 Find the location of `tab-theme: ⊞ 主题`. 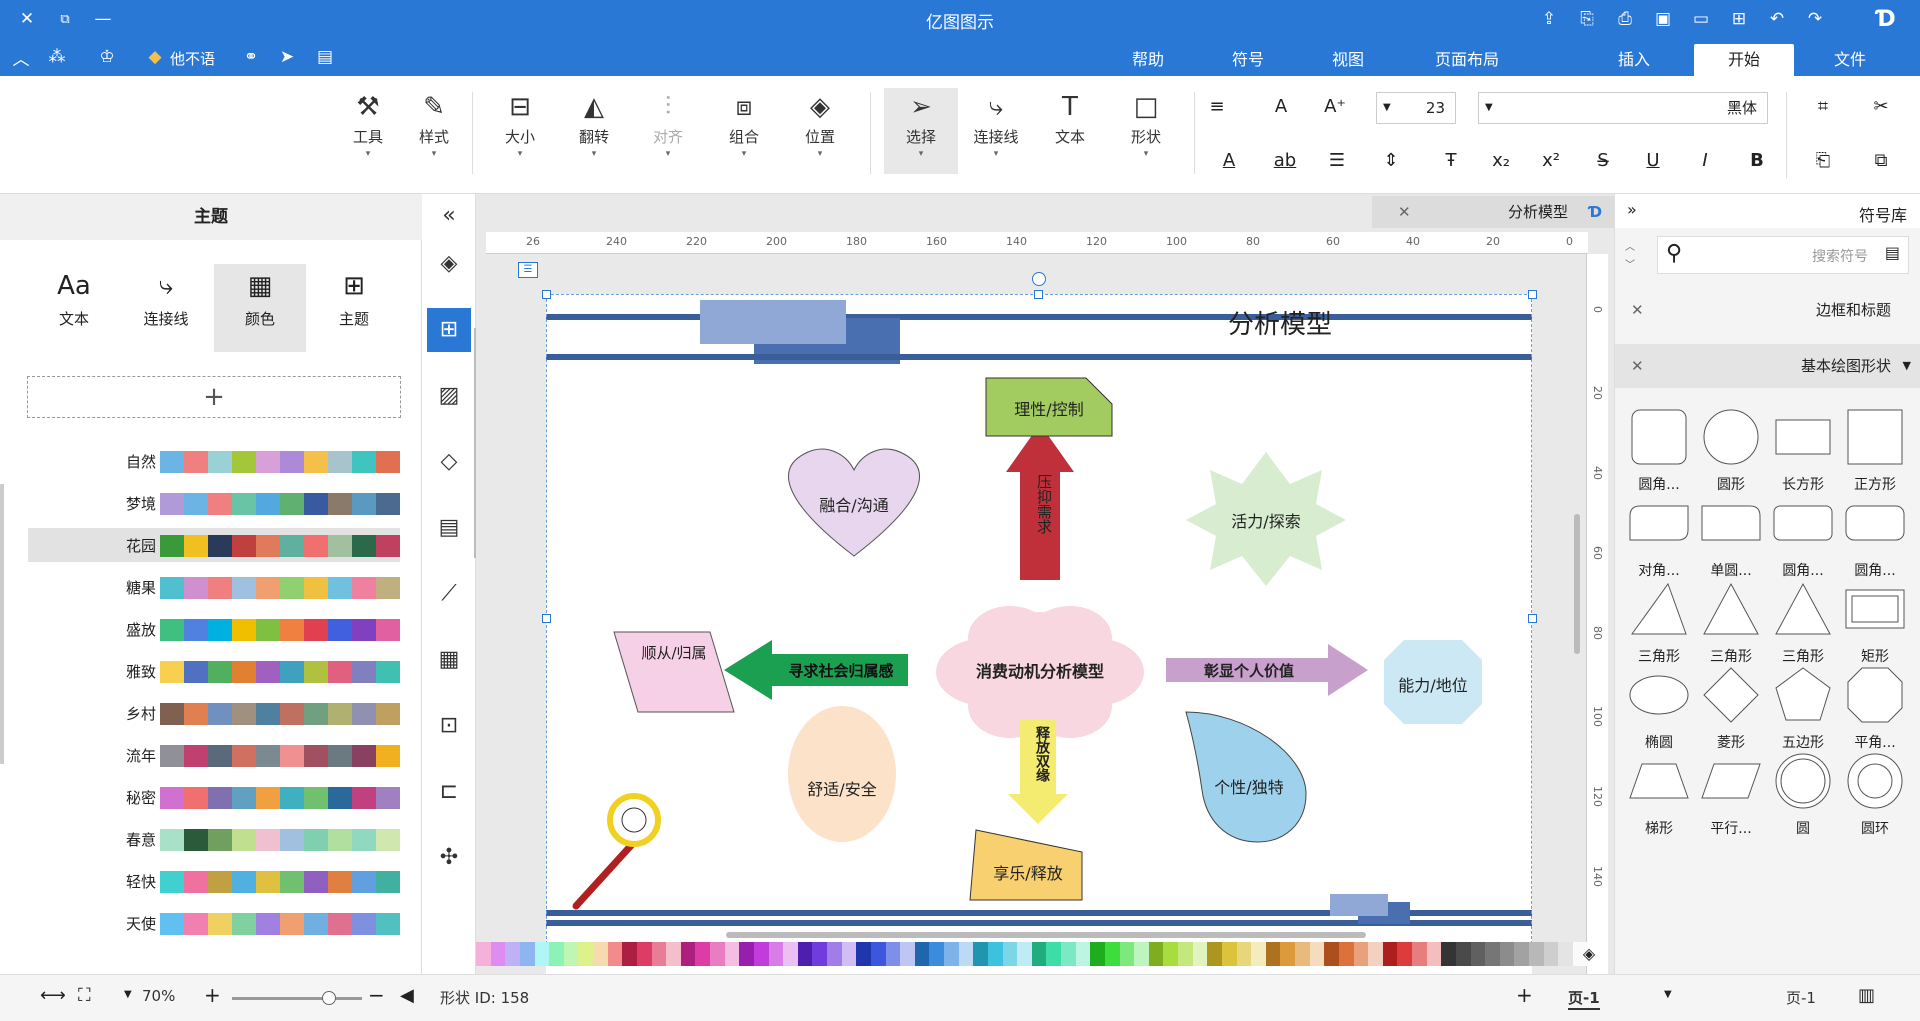

tab-theme: ⊞ 主题 is located at coordinates (354, 308).